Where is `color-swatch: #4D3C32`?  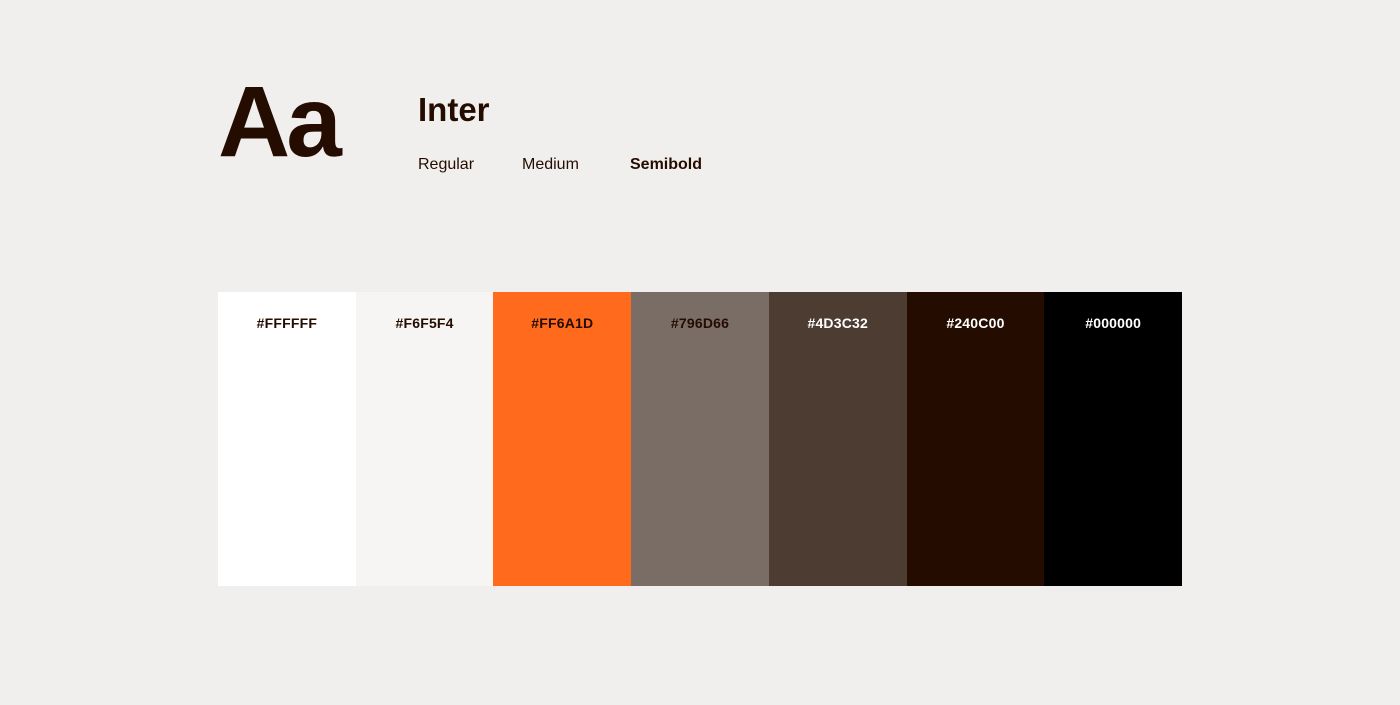 color-swatch: #4D3C32 is located at coordinates (837, 439).